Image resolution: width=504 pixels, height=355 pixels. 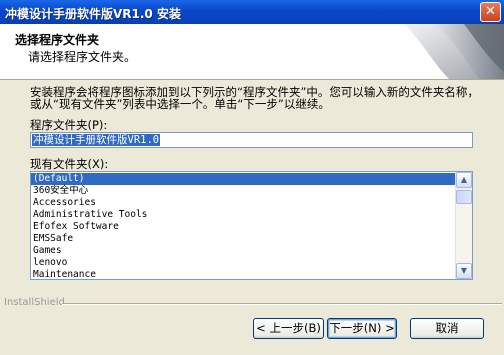 I want to click on list-scrollbar: ▲ ▼, so click(x=463, y=225).